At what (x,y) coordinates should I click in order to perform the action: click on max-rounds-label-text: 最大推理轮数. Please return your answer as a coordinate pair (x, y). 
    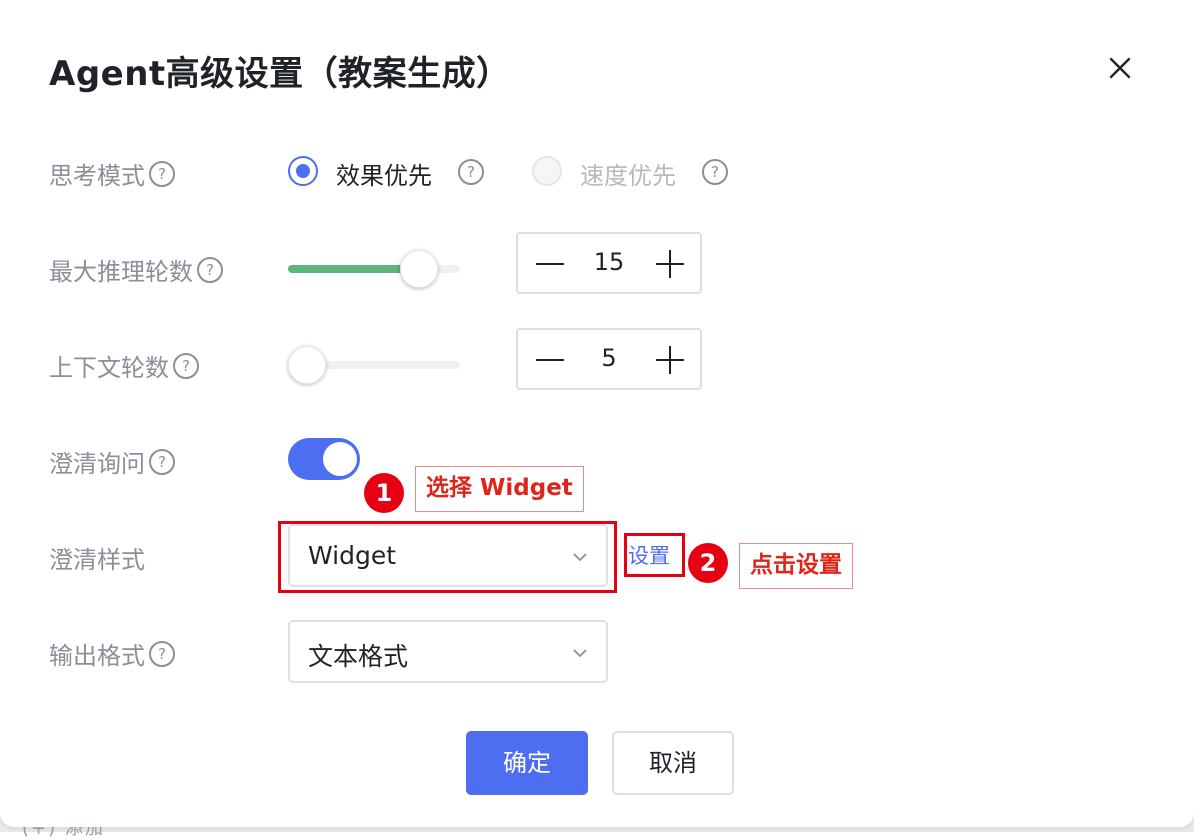
    Looking at the image, I should click on (121, 272).